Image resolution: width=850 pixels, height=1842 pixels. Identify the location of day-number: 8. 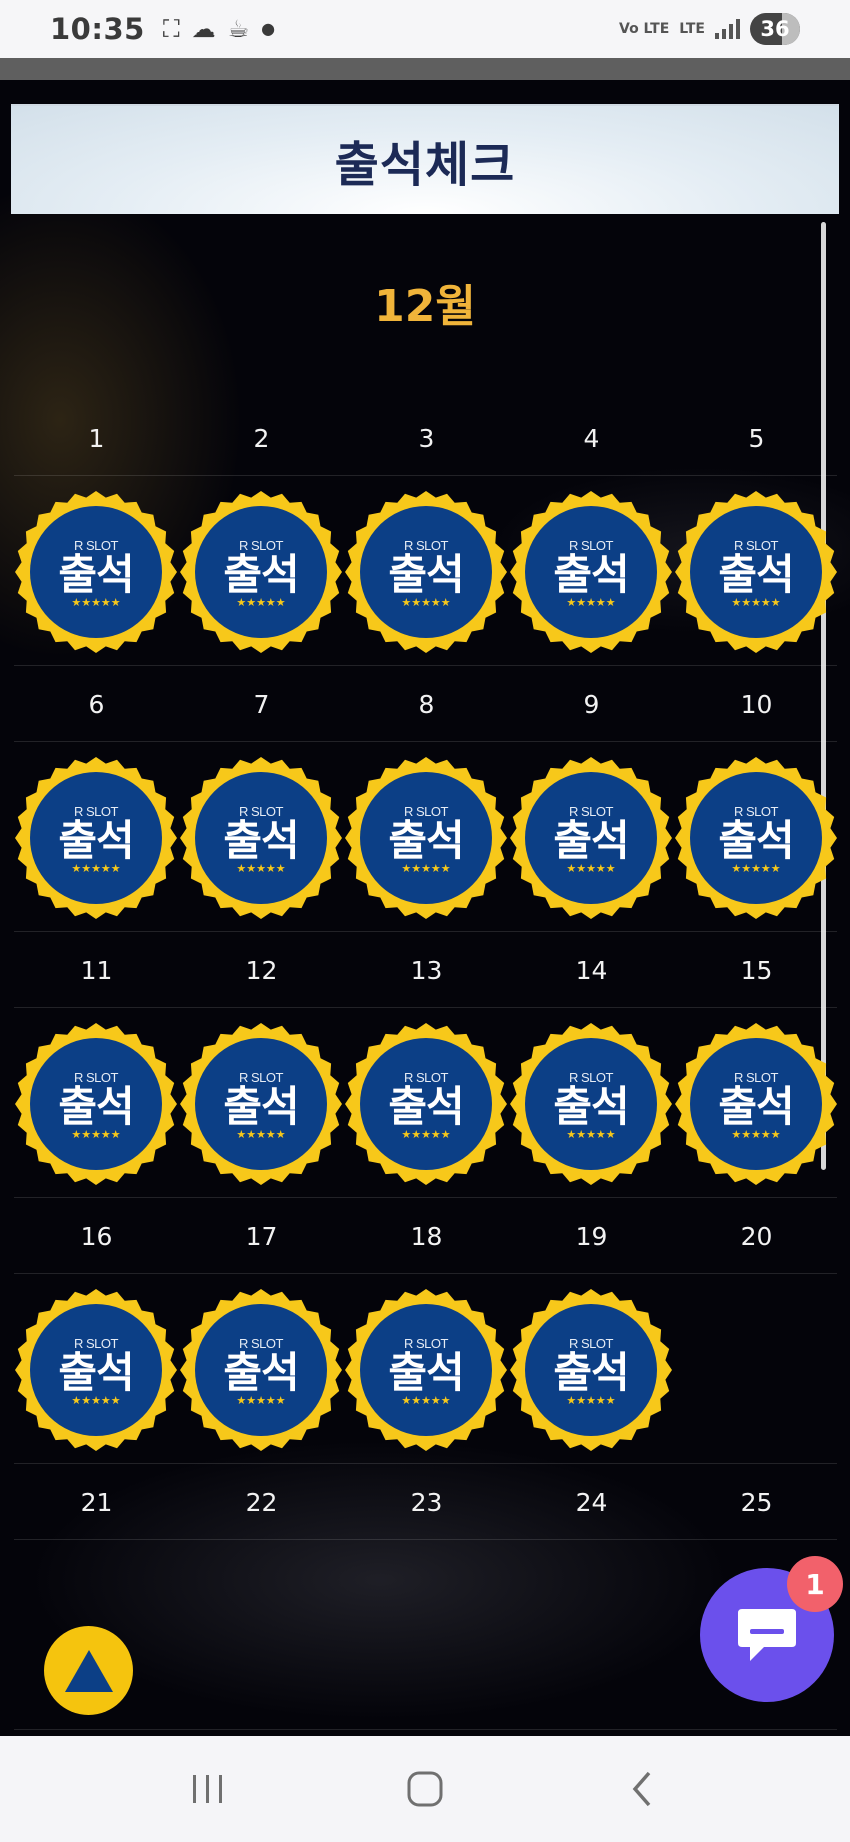
(426, 704).